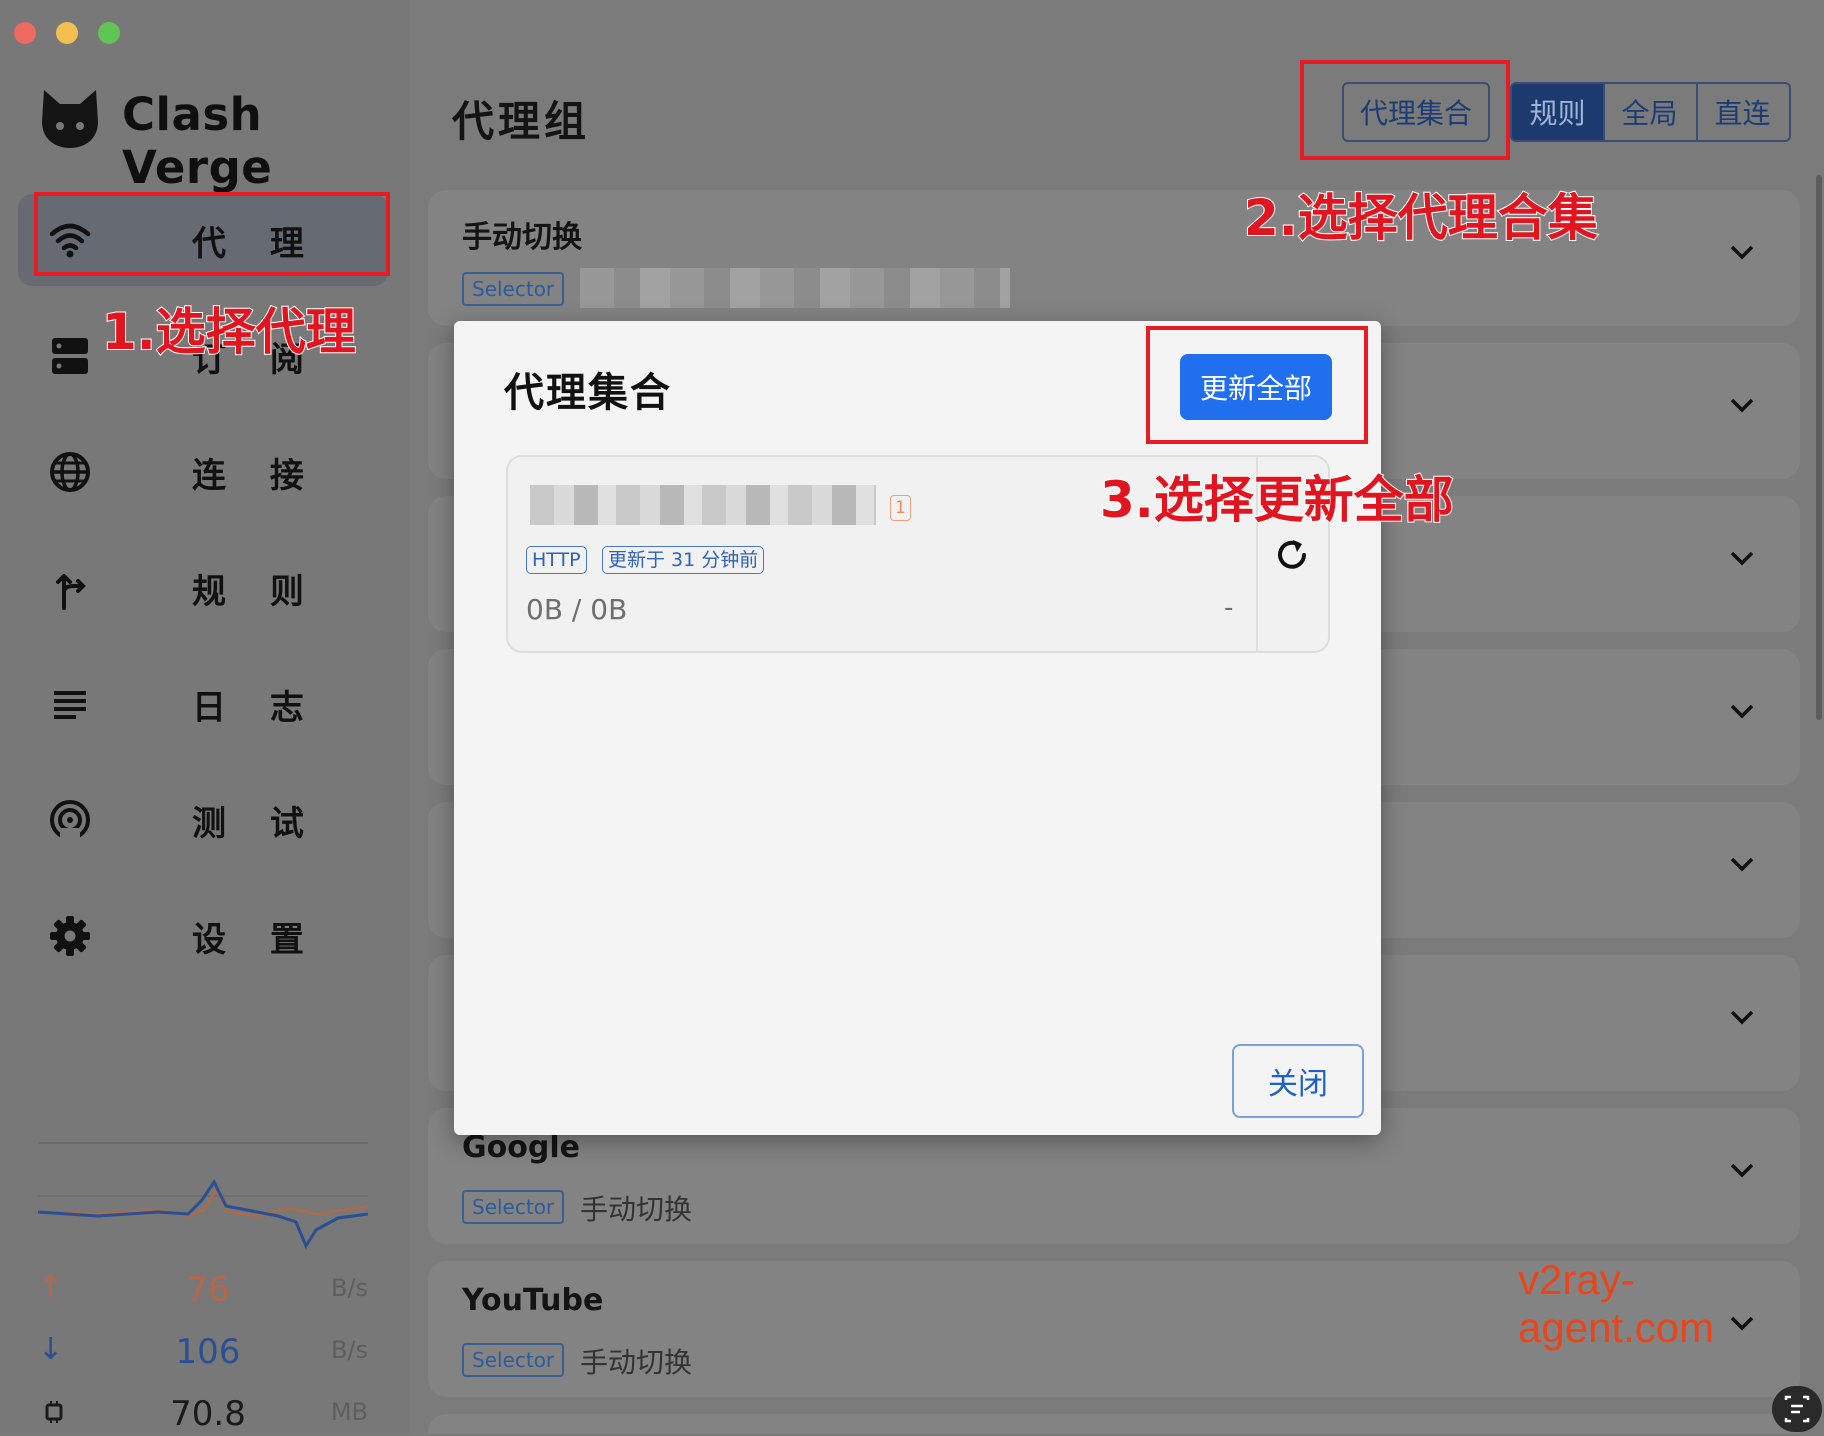 This screenshot has width=1824, height=1436. I want to click on annotation-step2: 2.选择代理合集, so click(1421, 218).